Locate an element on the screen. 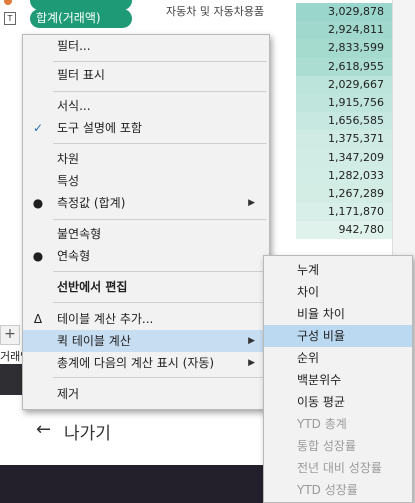 This screenshot has width=415, height=503. text-mark-icon: T is located at coordinates (10, 18).